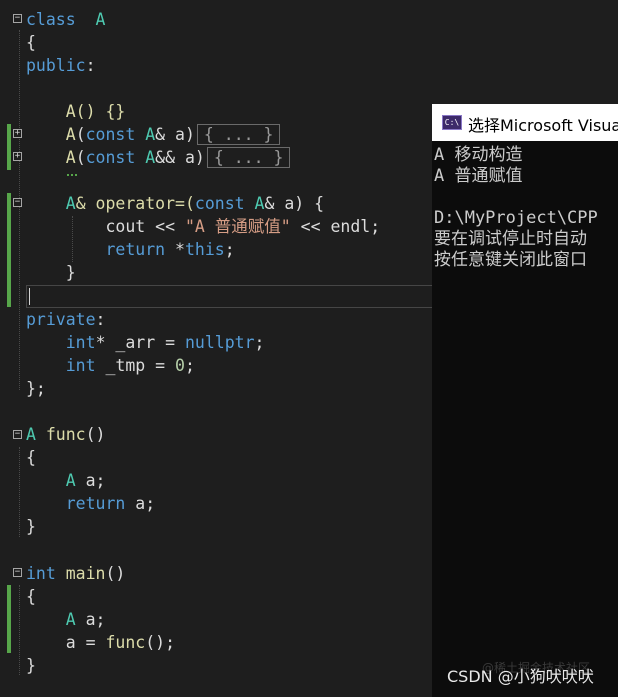 Image resolution: width=618 pixels, height=697 pixels. Describe the element at coordinates (478, 176) in the screenshot. I see `console-output-line: A 普通赋值` at that location.